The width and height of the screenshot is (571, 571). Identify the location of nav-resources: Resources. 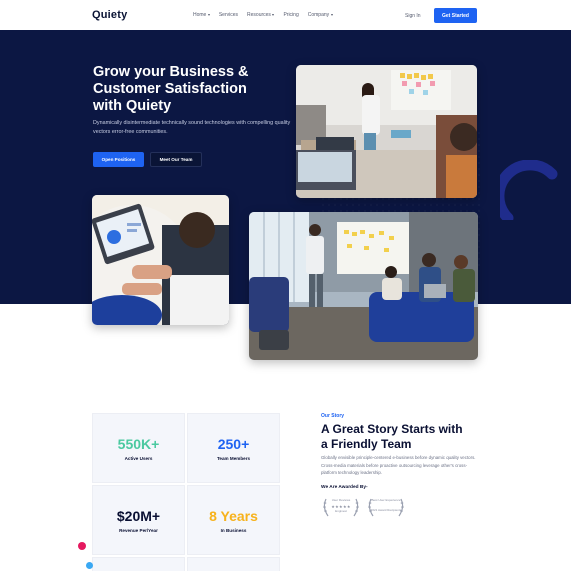
(261, 15).